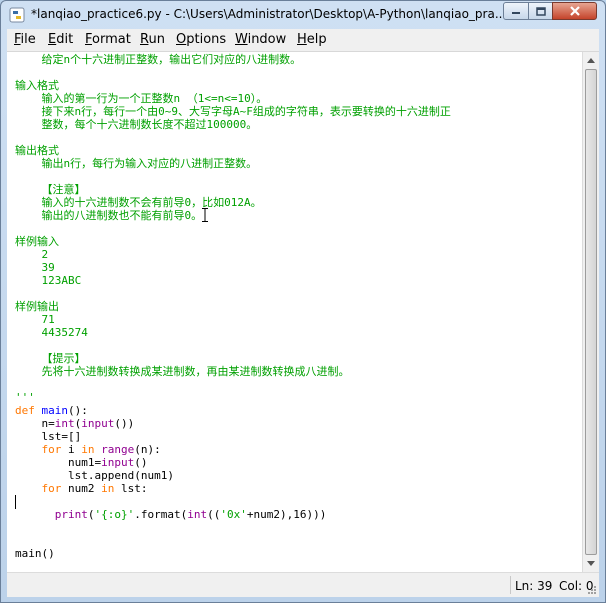 The height and width of the screenshot is (603, 606). What do you see at coordinates (94, 488) in the screenshot?
I see `code-line-34: for num2 in lst:` at bounding box center [94, 488].